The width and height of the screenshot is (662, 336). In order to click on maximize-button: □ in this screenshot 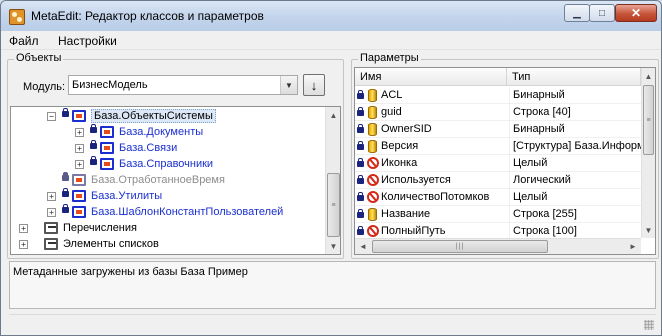, I will do `click(602, 13)`.